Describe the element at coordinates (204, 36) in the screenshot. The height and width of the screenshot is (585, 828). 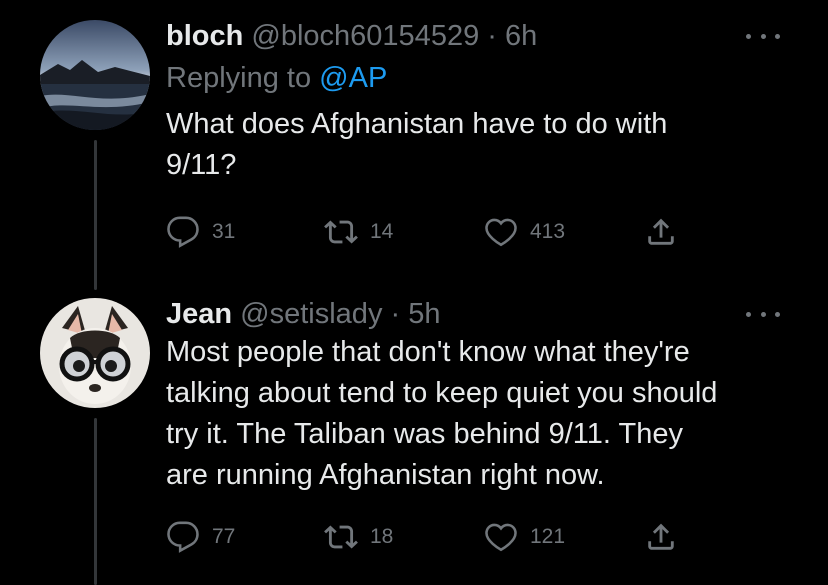
I see `author-name: bloch` at that location.